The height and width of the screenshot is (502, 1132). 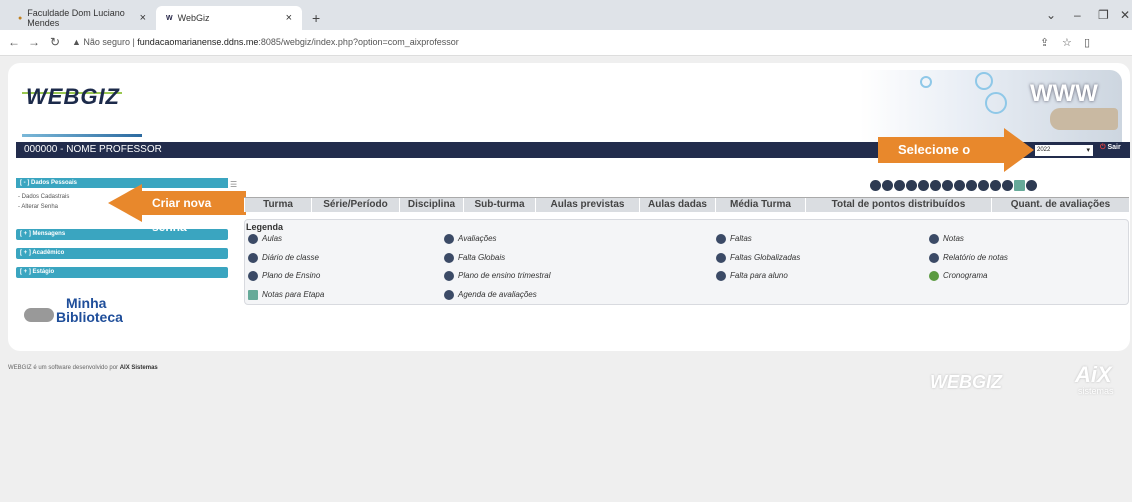 I want to click on col-disciplina: Disciplina, so click(x=431, y=205).